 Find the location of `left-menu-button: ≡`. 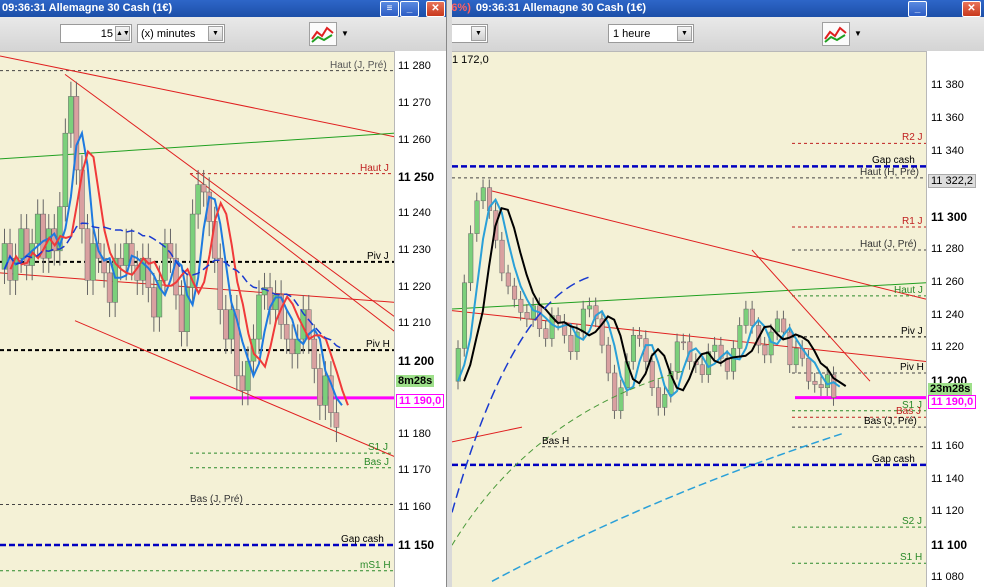

left-menu-button: ≡ is located at coordinates (389, 9).